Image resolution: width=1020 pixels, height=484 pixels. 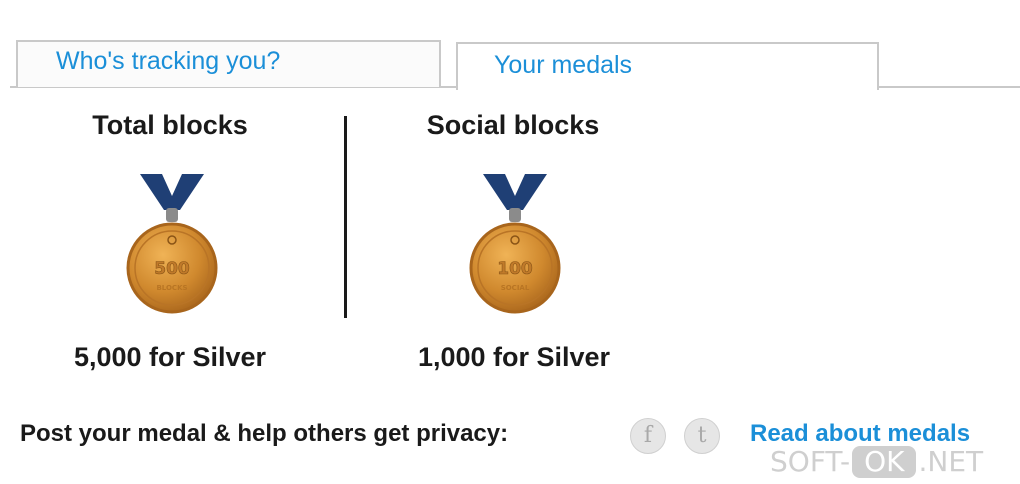 I want to click on watermark-logo: SOFT- OK .NET, so click(x=877, y=461).